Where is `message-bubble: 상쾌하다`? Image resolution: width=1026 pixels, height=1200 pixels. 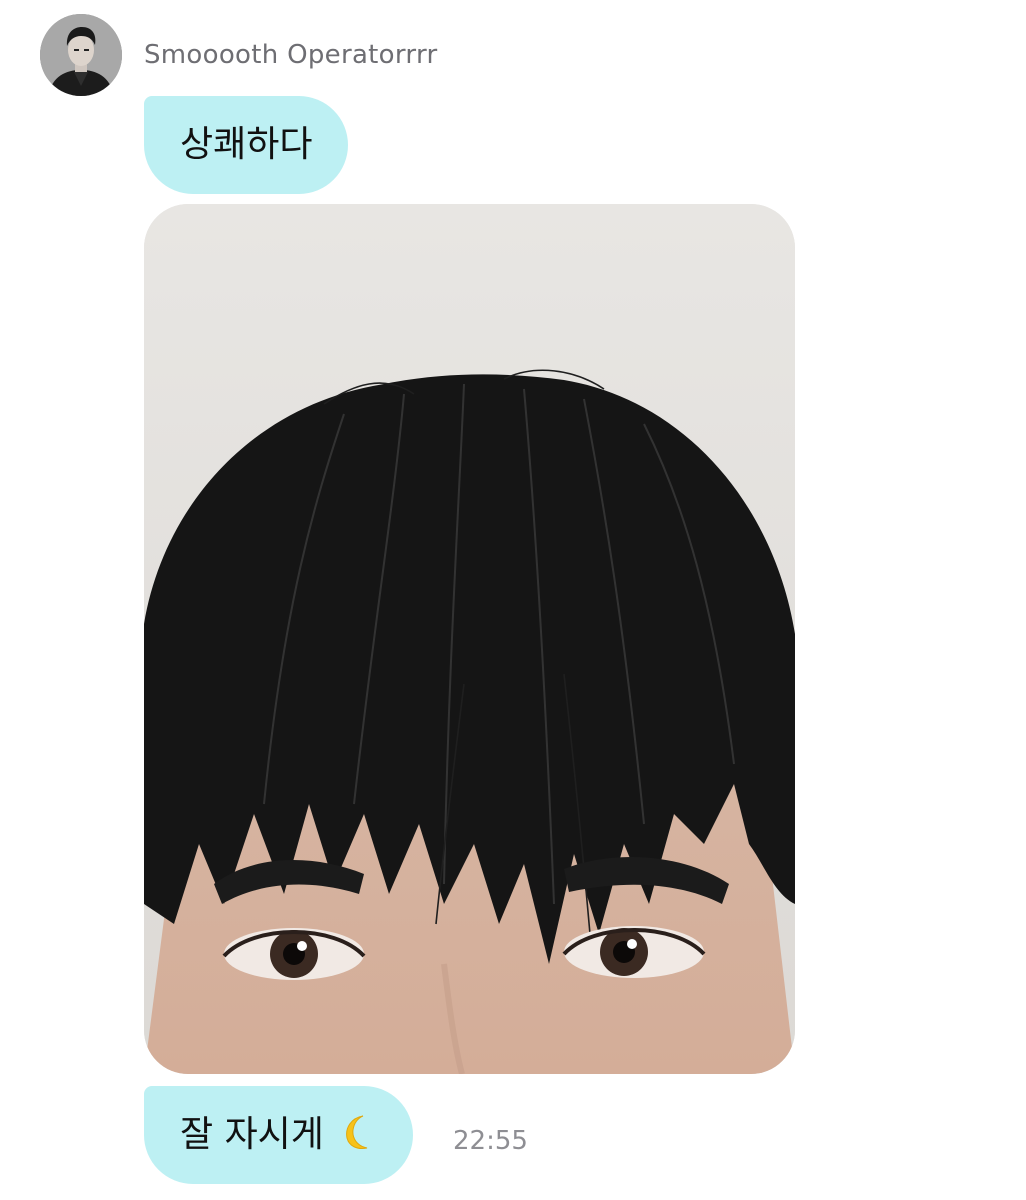 message-bubble: 상쾌하다 is located at coordinates (246, 145).